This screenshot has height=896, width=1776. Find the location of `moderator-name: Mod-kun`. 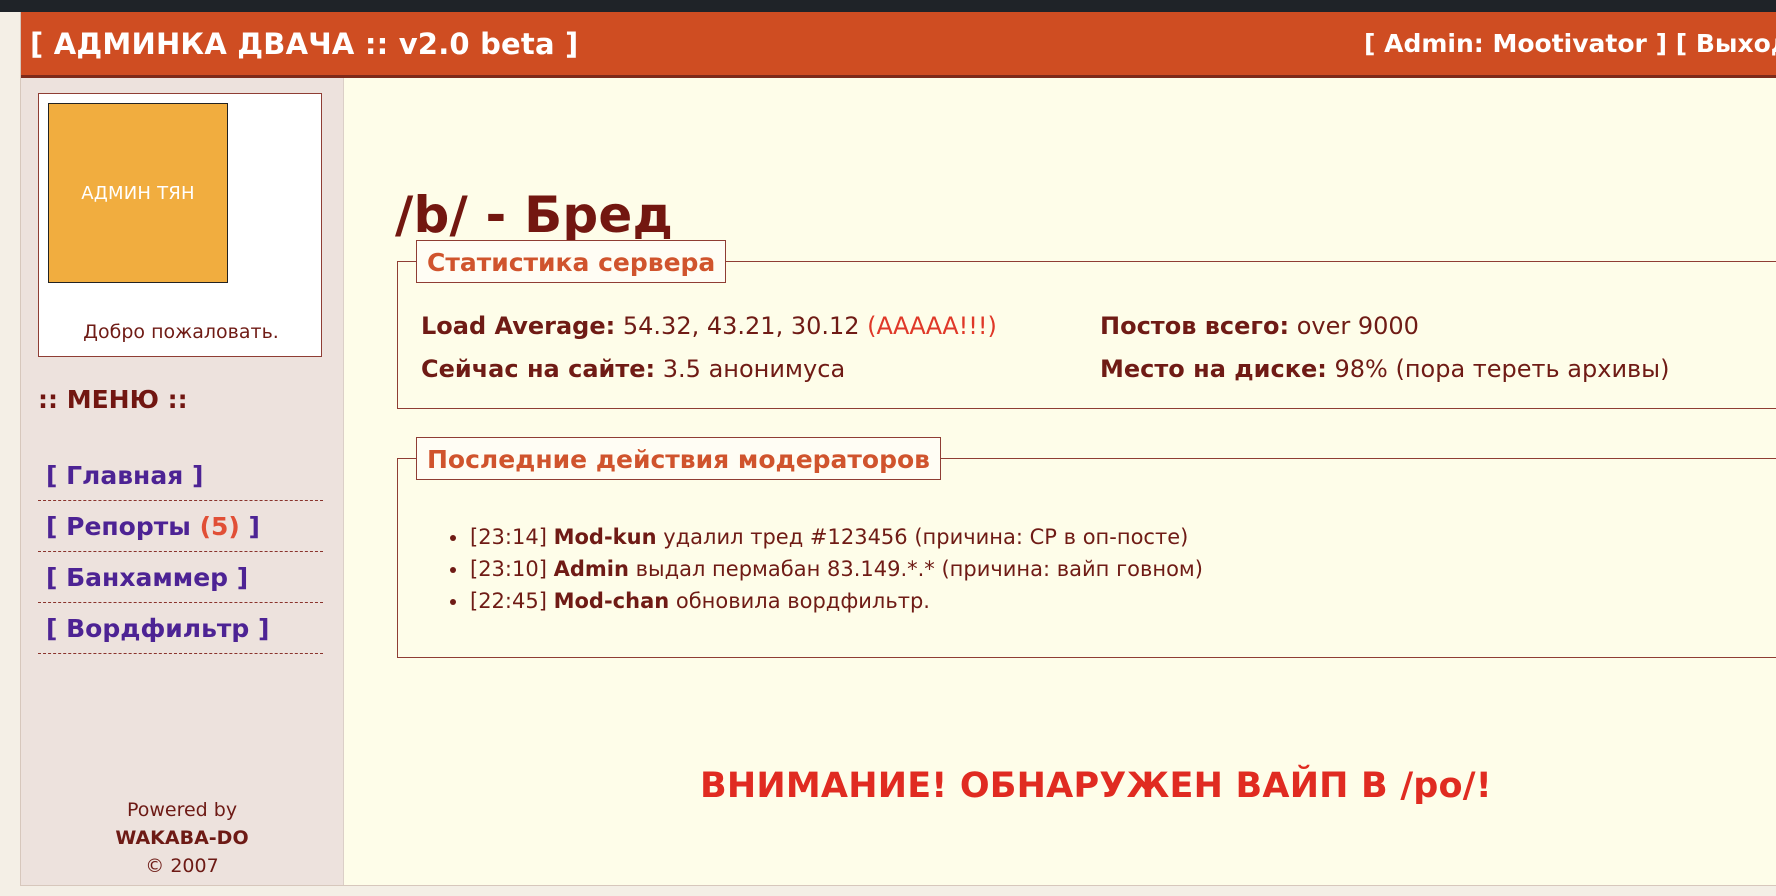

moderator-name: Mod-kun is located at coordinates (605, 537).